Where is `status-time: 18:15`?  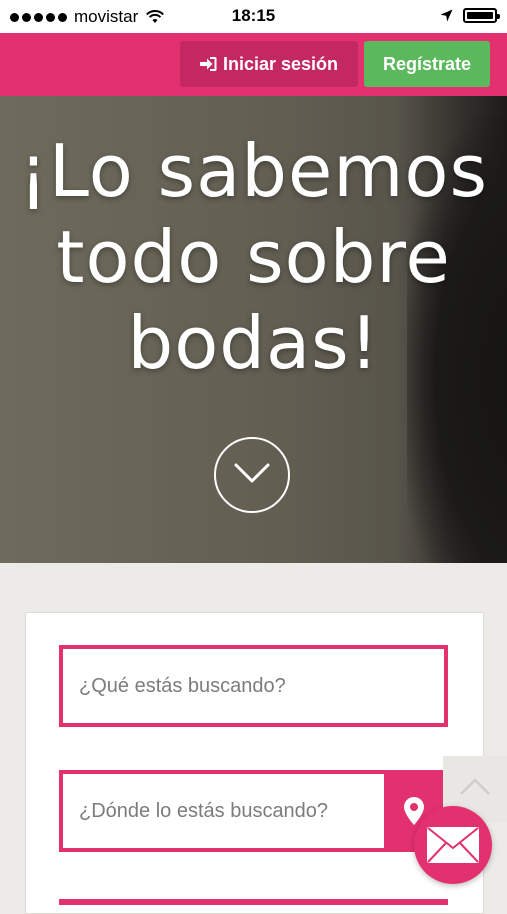 status-time: 18:15 is located at coordinates (253, 15).